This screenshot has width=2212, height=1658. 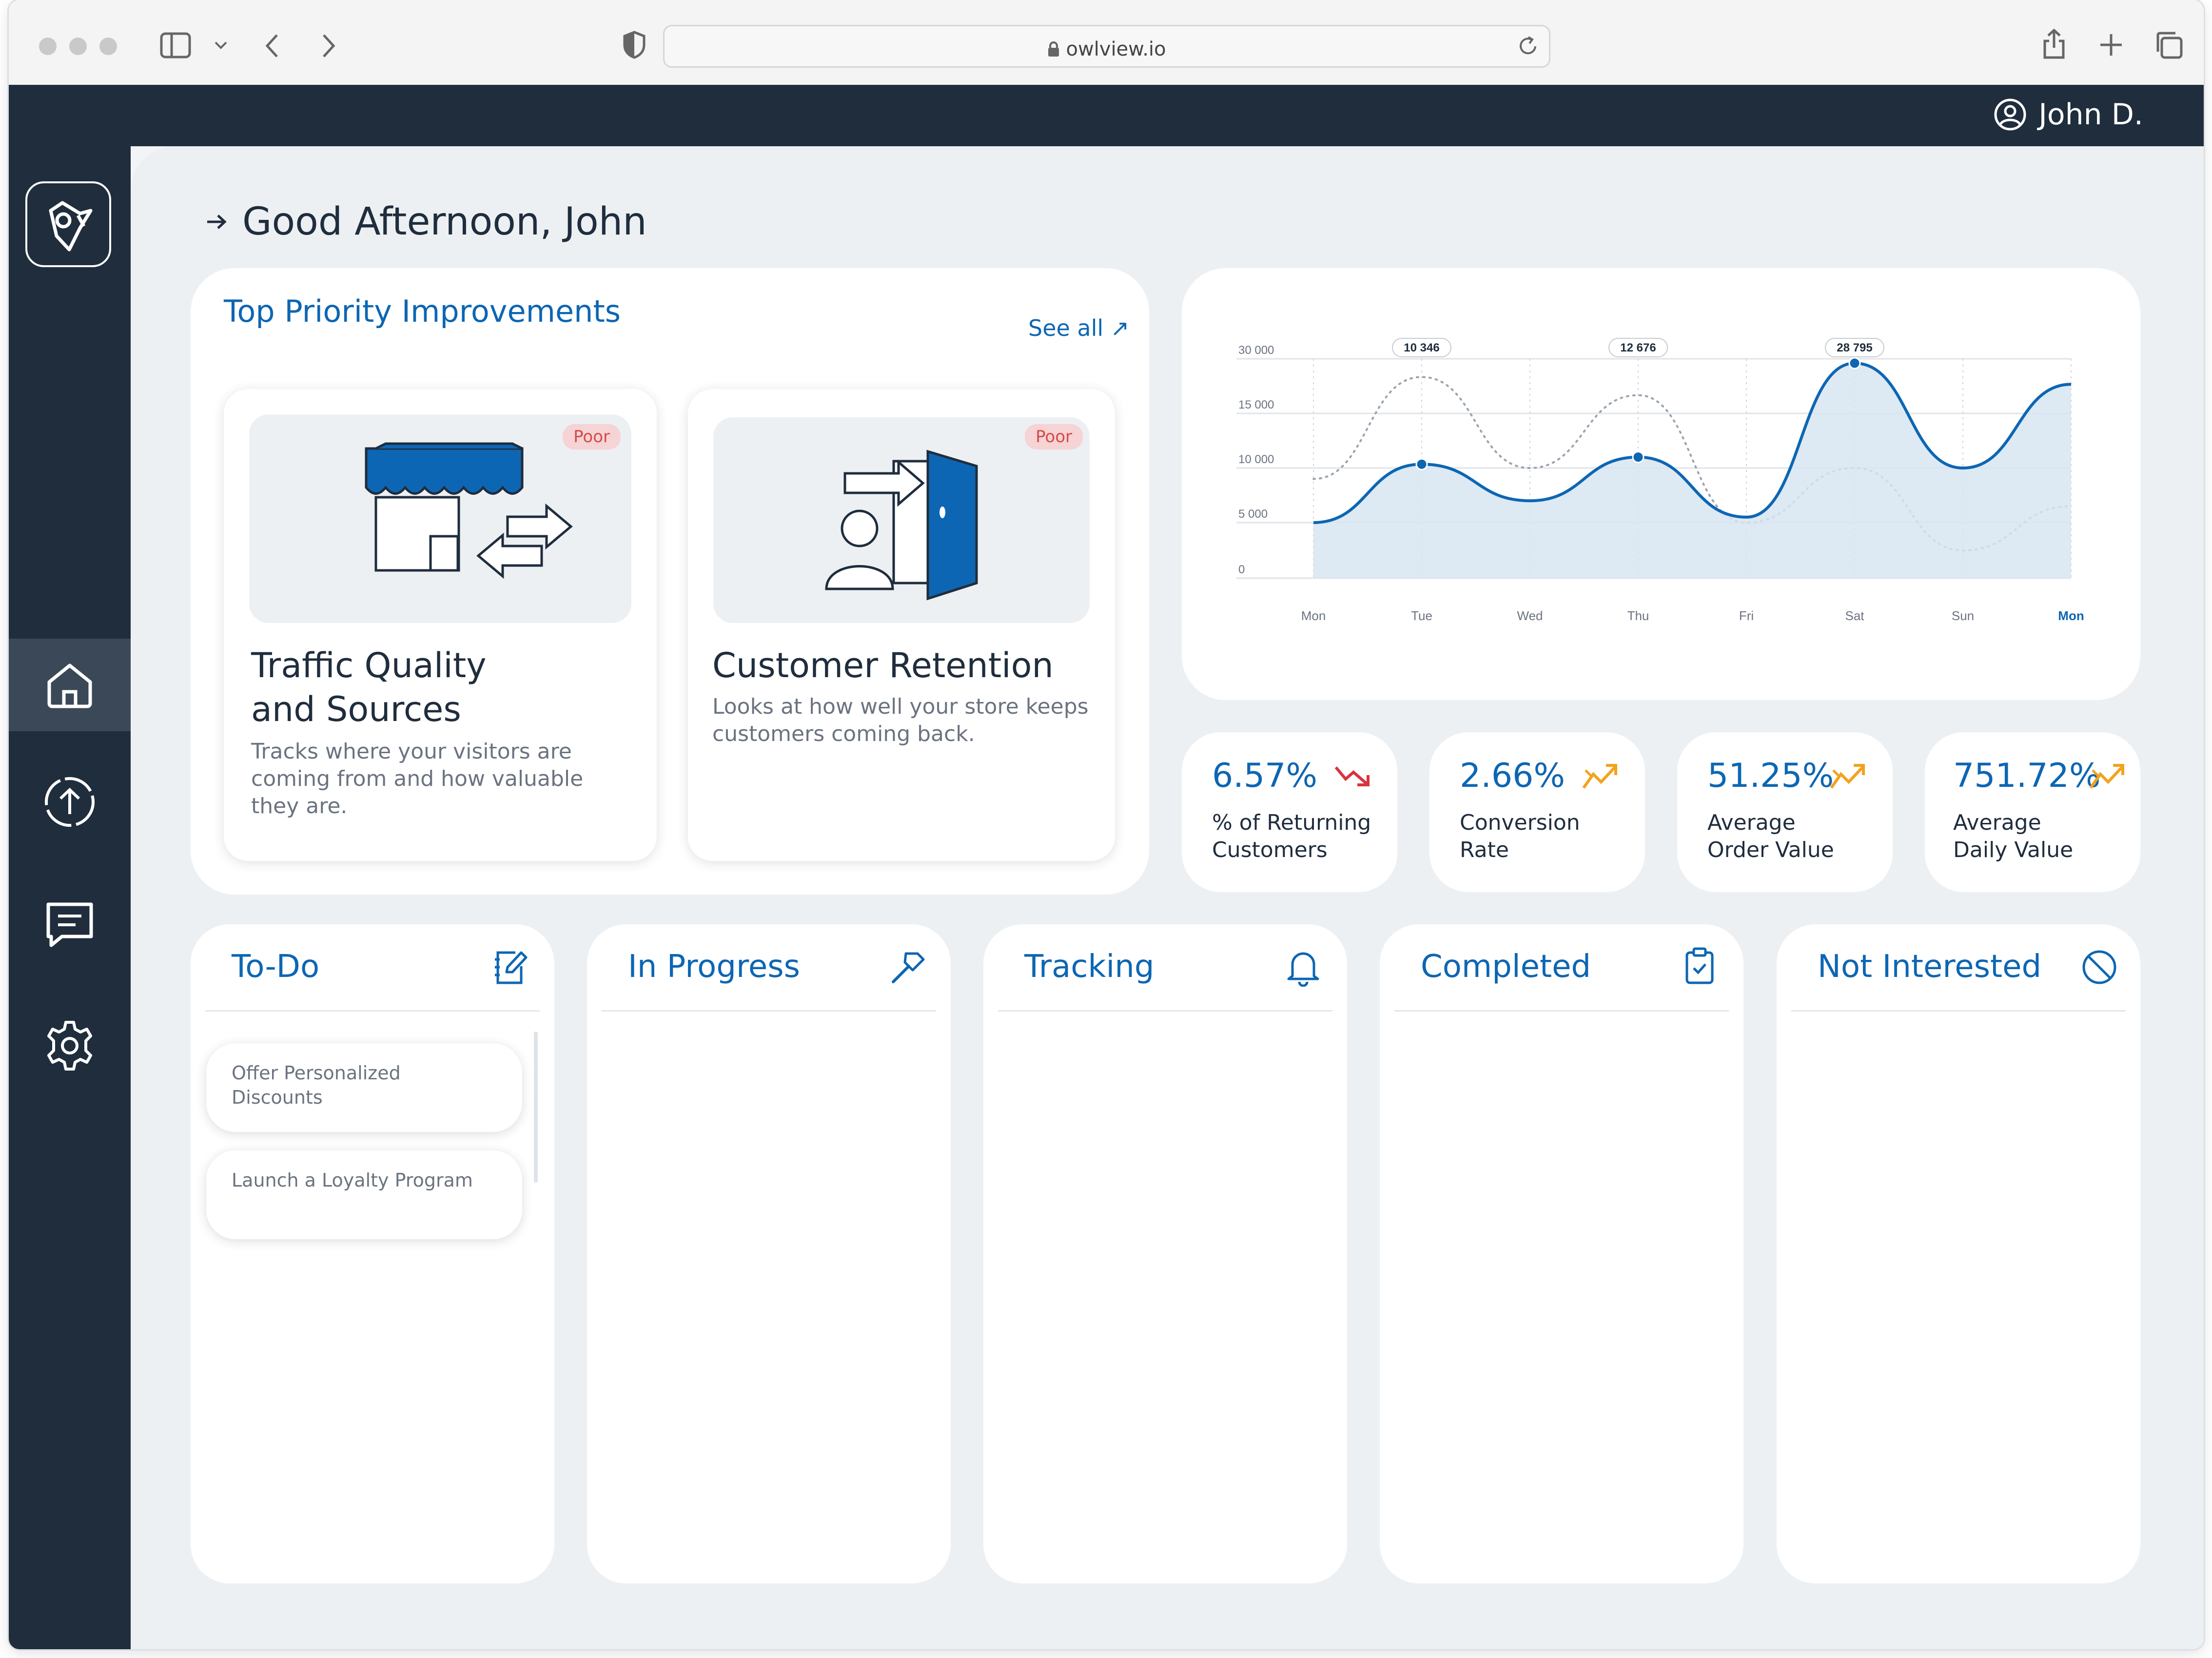 I want to click on stat-card-daily-value: 751.72% Average Daily Value, so click(x=2032, y=812).